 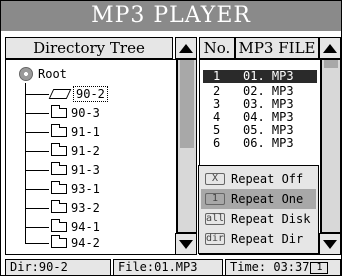 I want to click on tree-root: Root, so click(x=43, y=74).